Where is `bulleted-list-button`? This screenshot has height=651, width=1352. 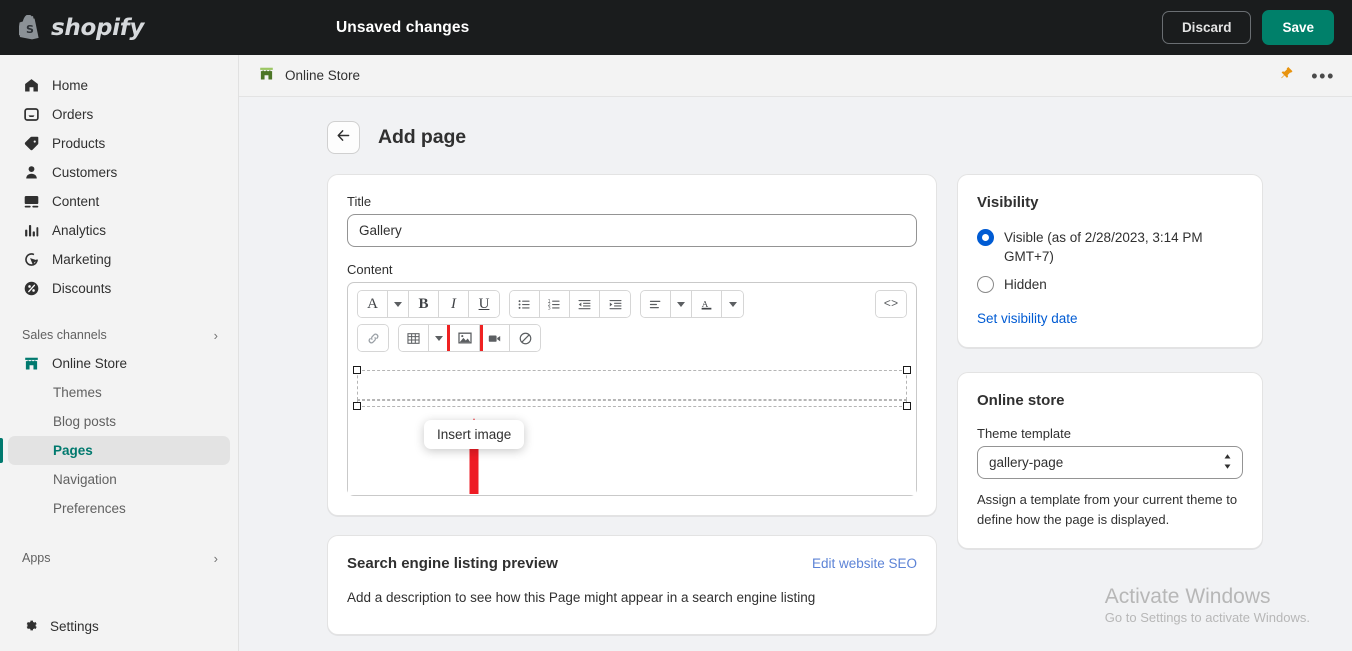 bulleted-list-button is located at coordinates (525, 304).